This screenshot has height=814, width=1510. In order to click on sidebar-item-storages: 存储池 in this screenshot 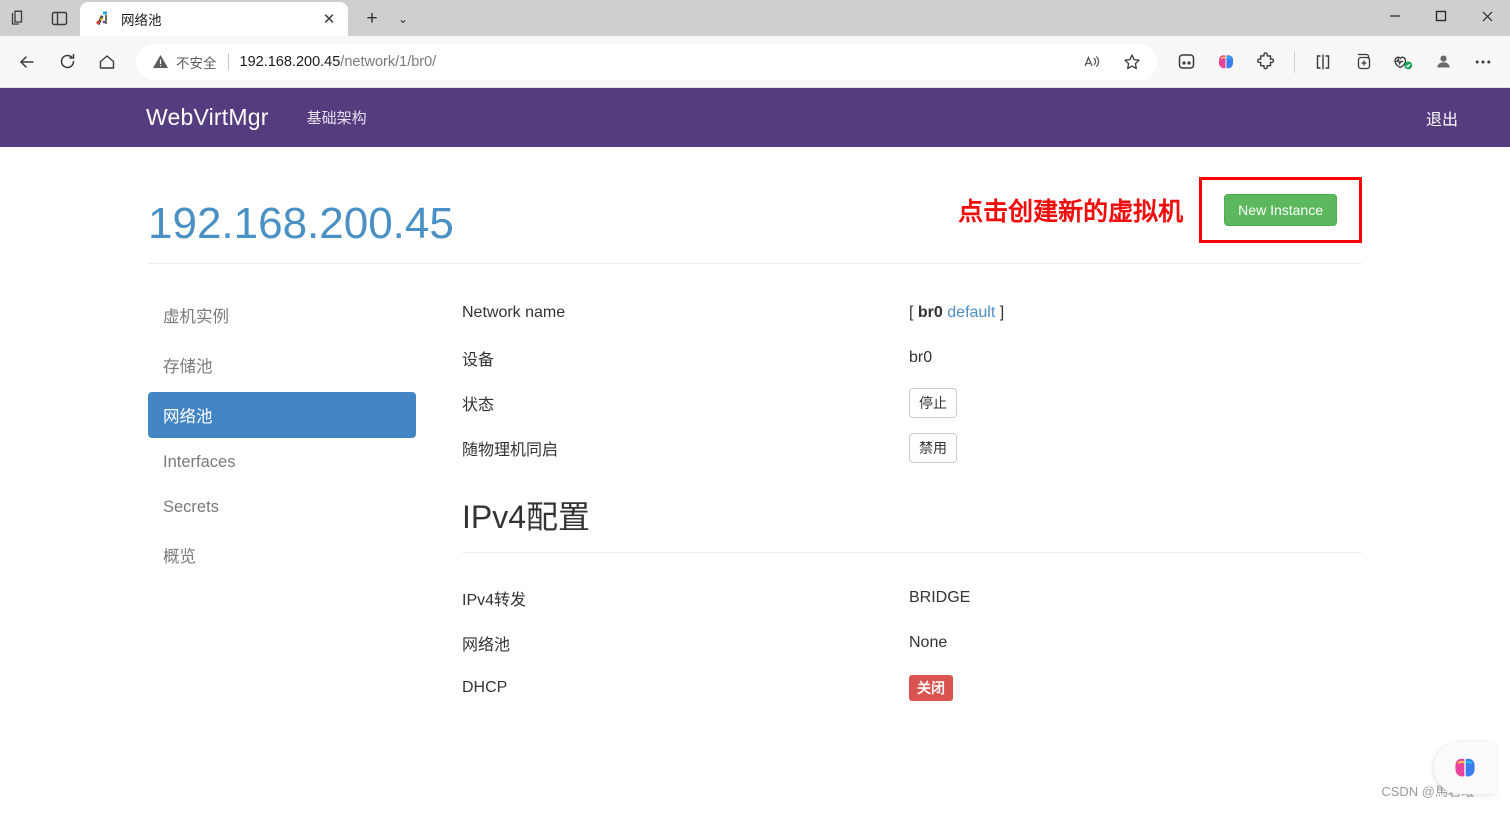, I will do `click(282, 365)`.